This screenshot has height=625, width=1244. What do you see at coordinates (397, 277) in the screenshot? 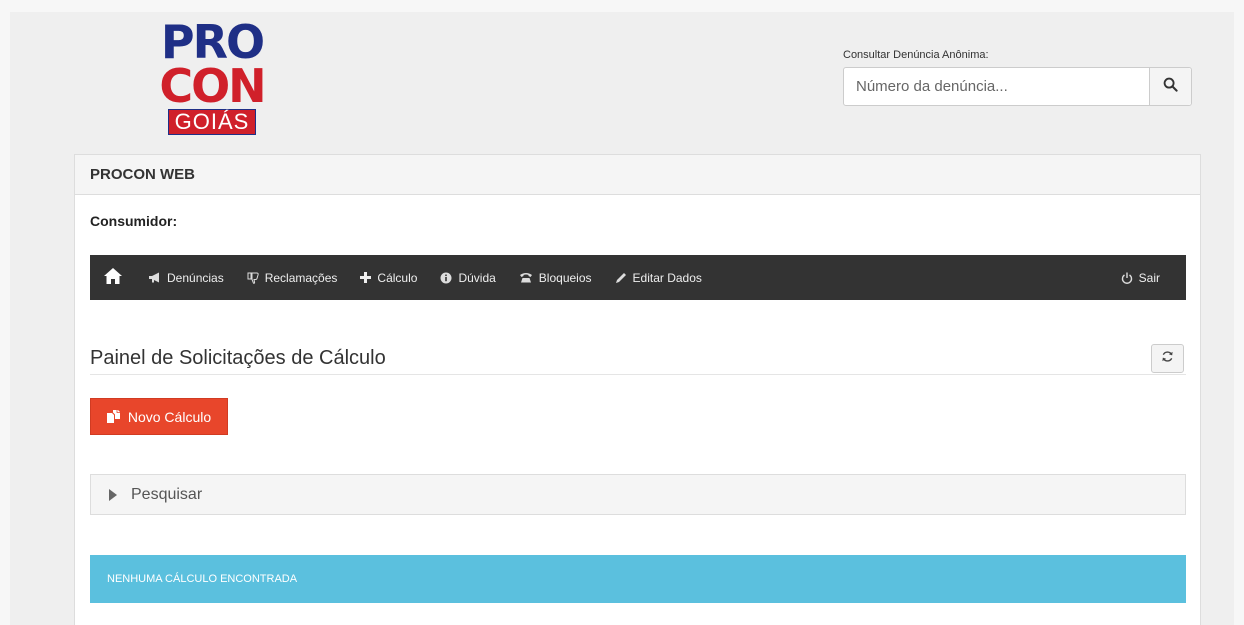
I see `nav-item-label: Cálculo` at bounding box center [397, 277].